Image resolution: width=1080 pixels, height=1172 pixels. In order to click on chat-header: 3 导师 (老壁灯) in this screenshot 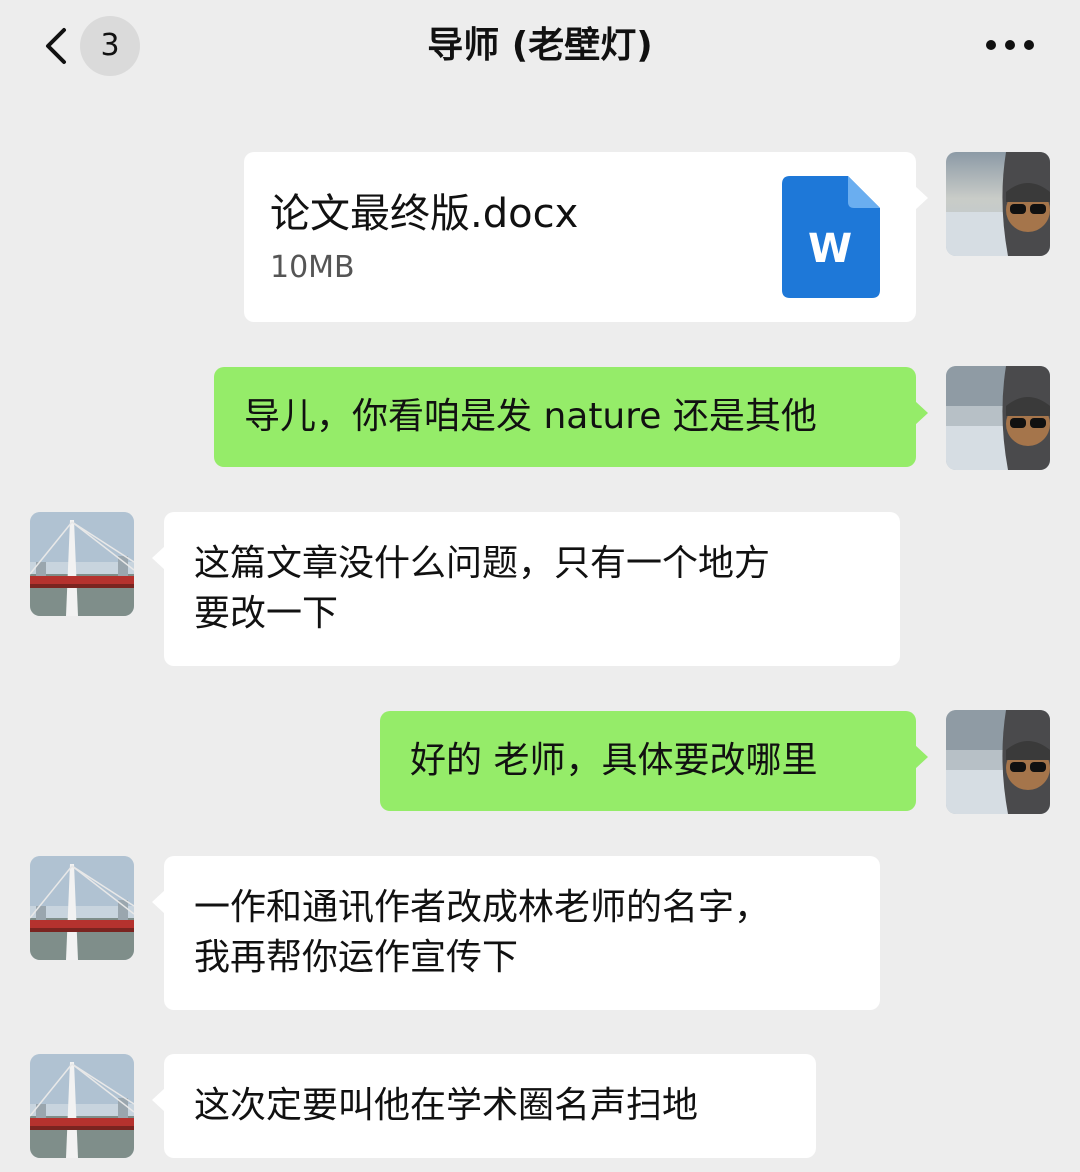, I will do `click(540, 48)`.